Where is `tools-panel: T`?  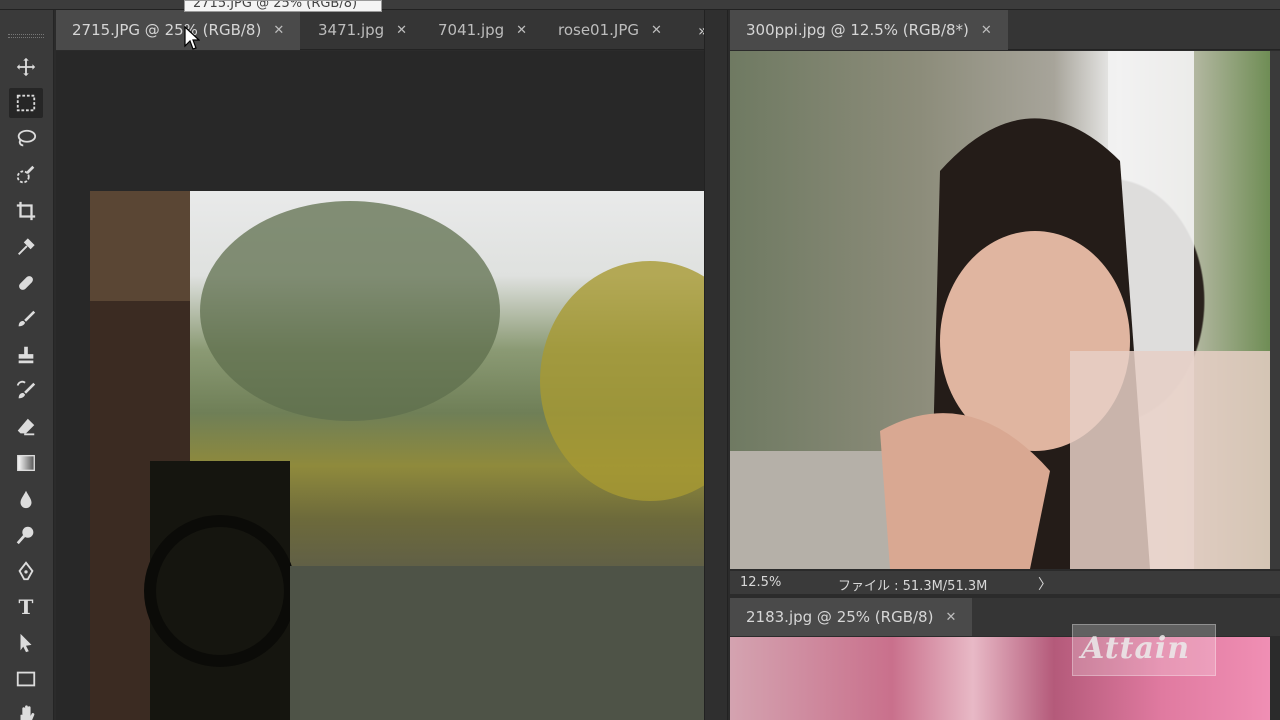
tools-panel: T is located at coordinates (27, 365).